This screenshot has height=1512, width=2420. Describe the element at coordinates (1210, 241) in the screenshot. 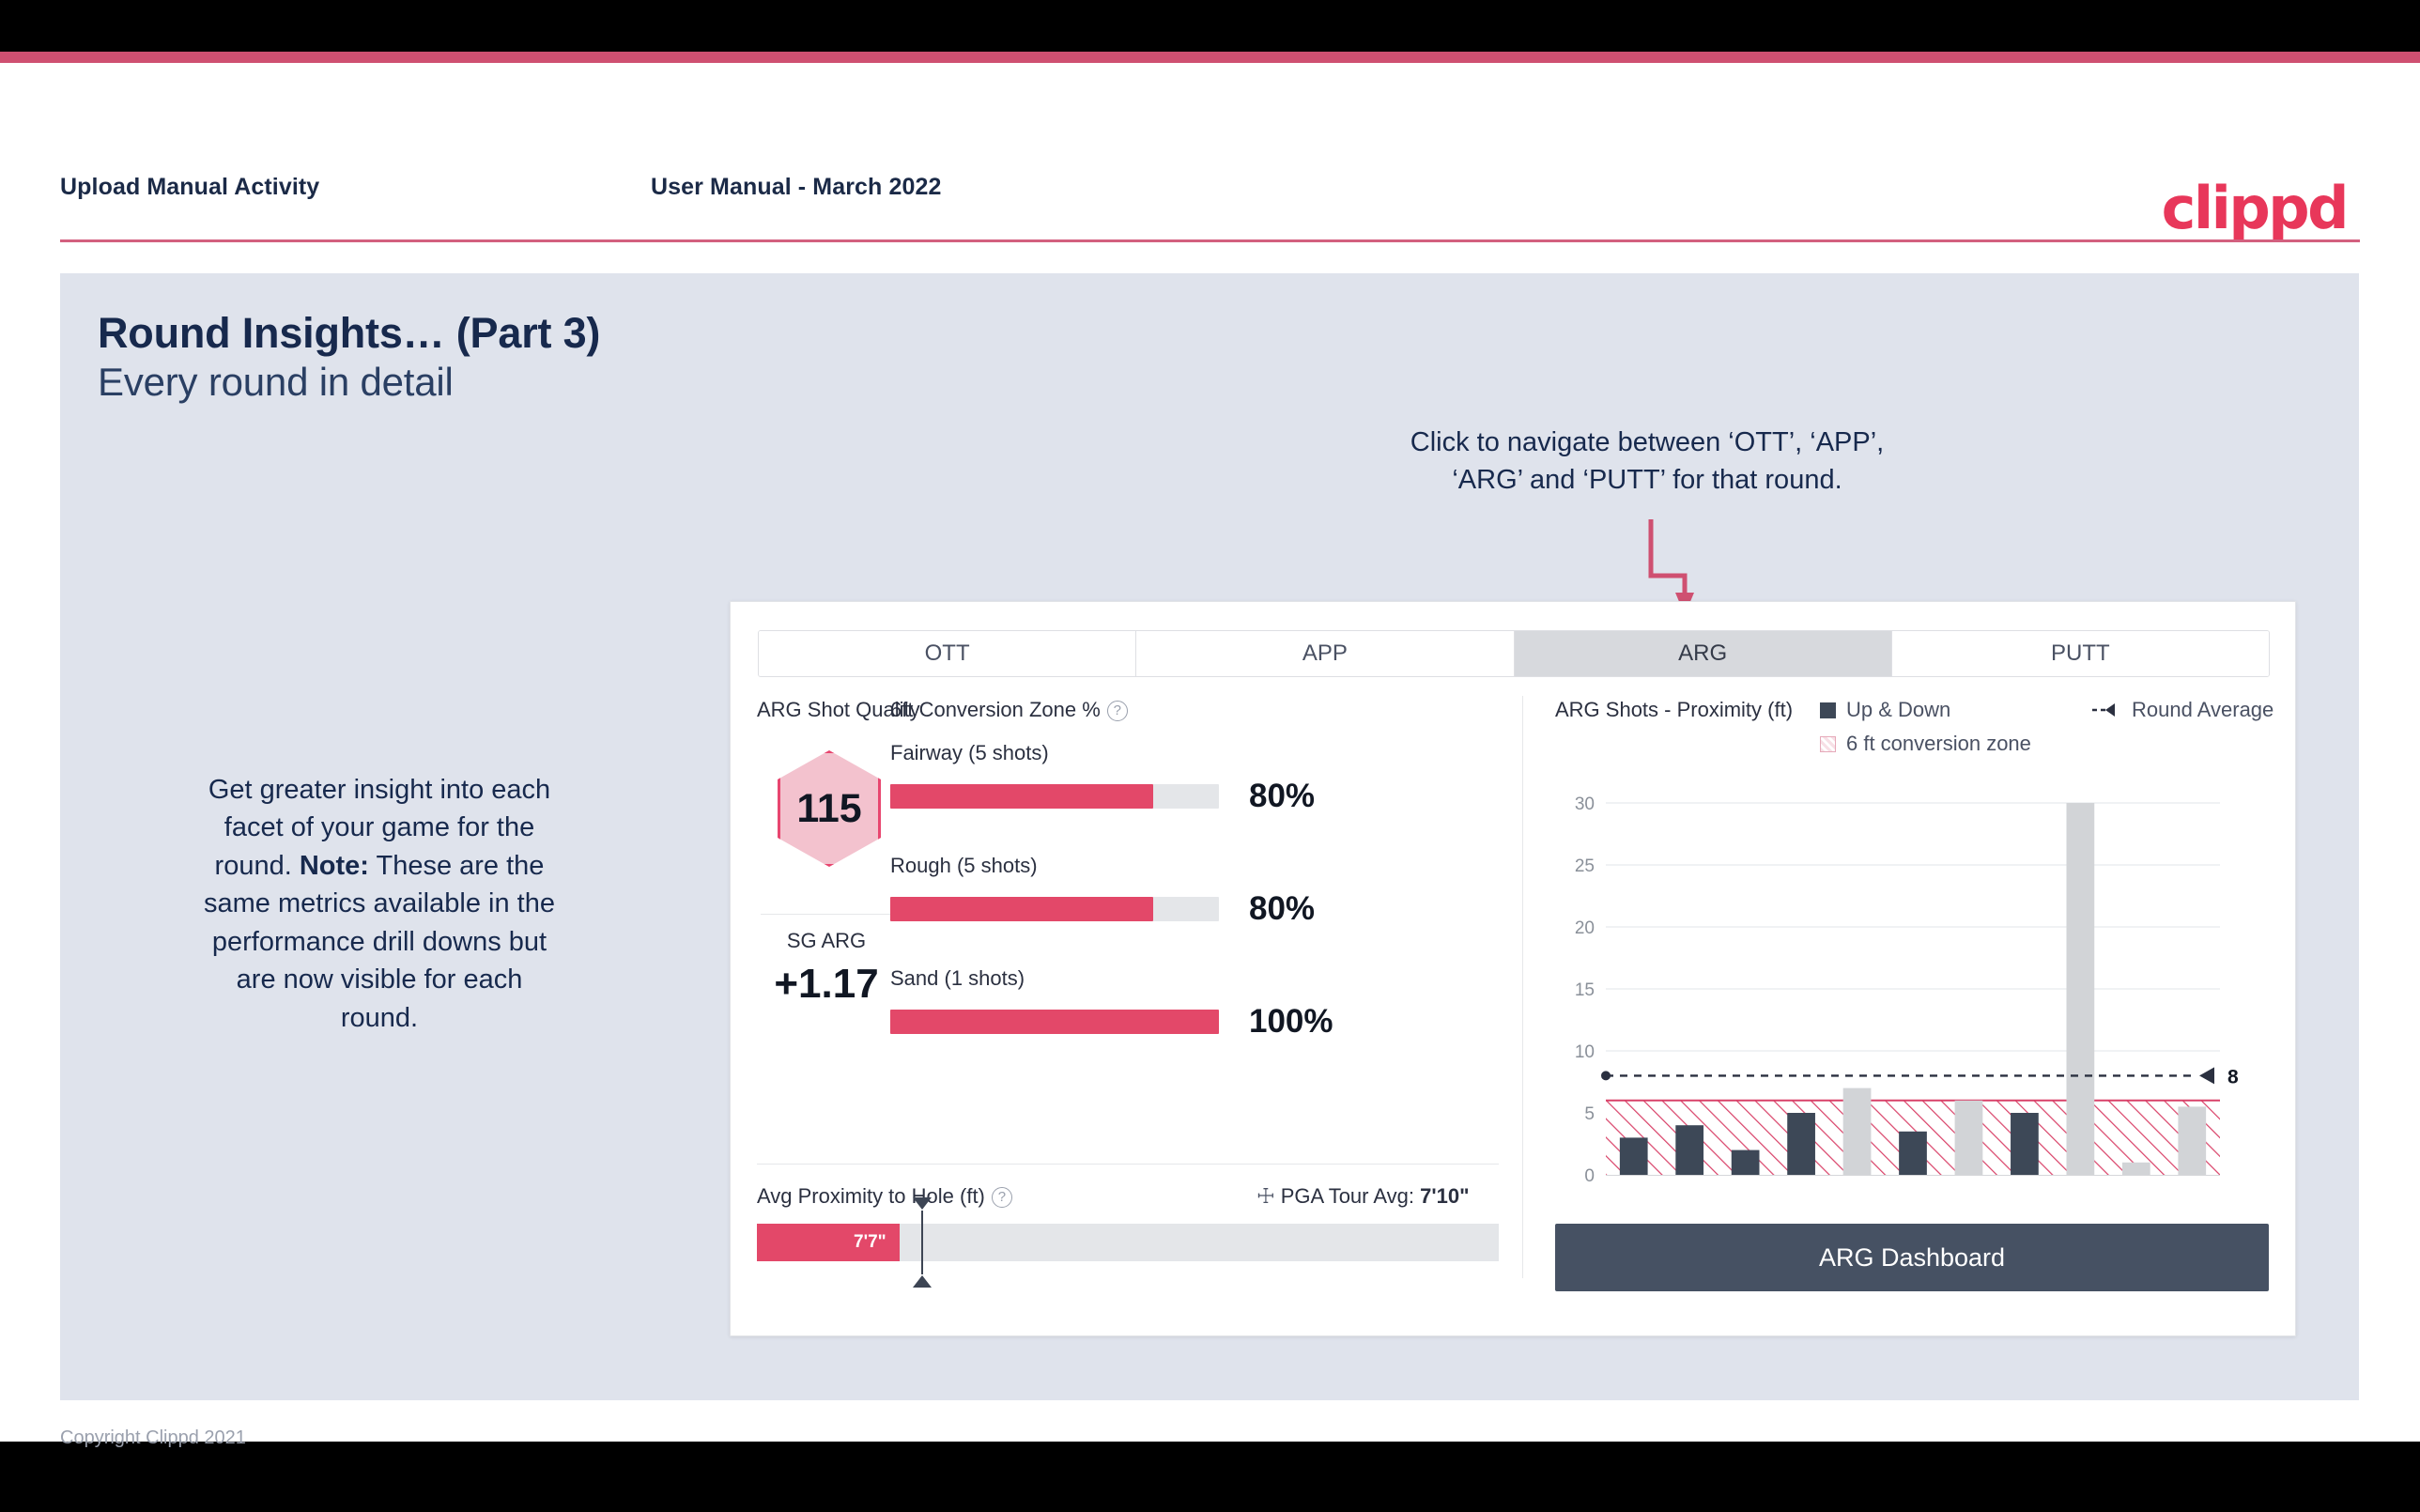

I see `header-divider` at that location.